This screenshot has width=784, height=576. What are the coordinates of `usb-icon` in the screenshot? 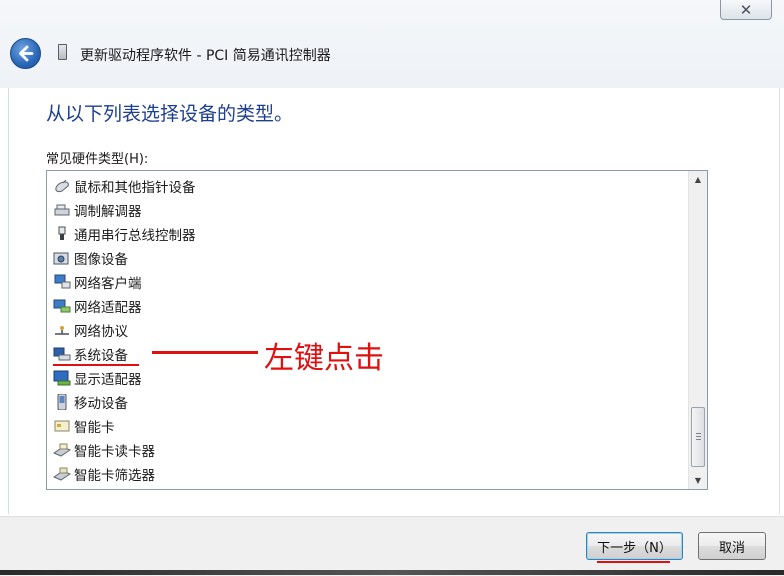 It's located at (62, 234).